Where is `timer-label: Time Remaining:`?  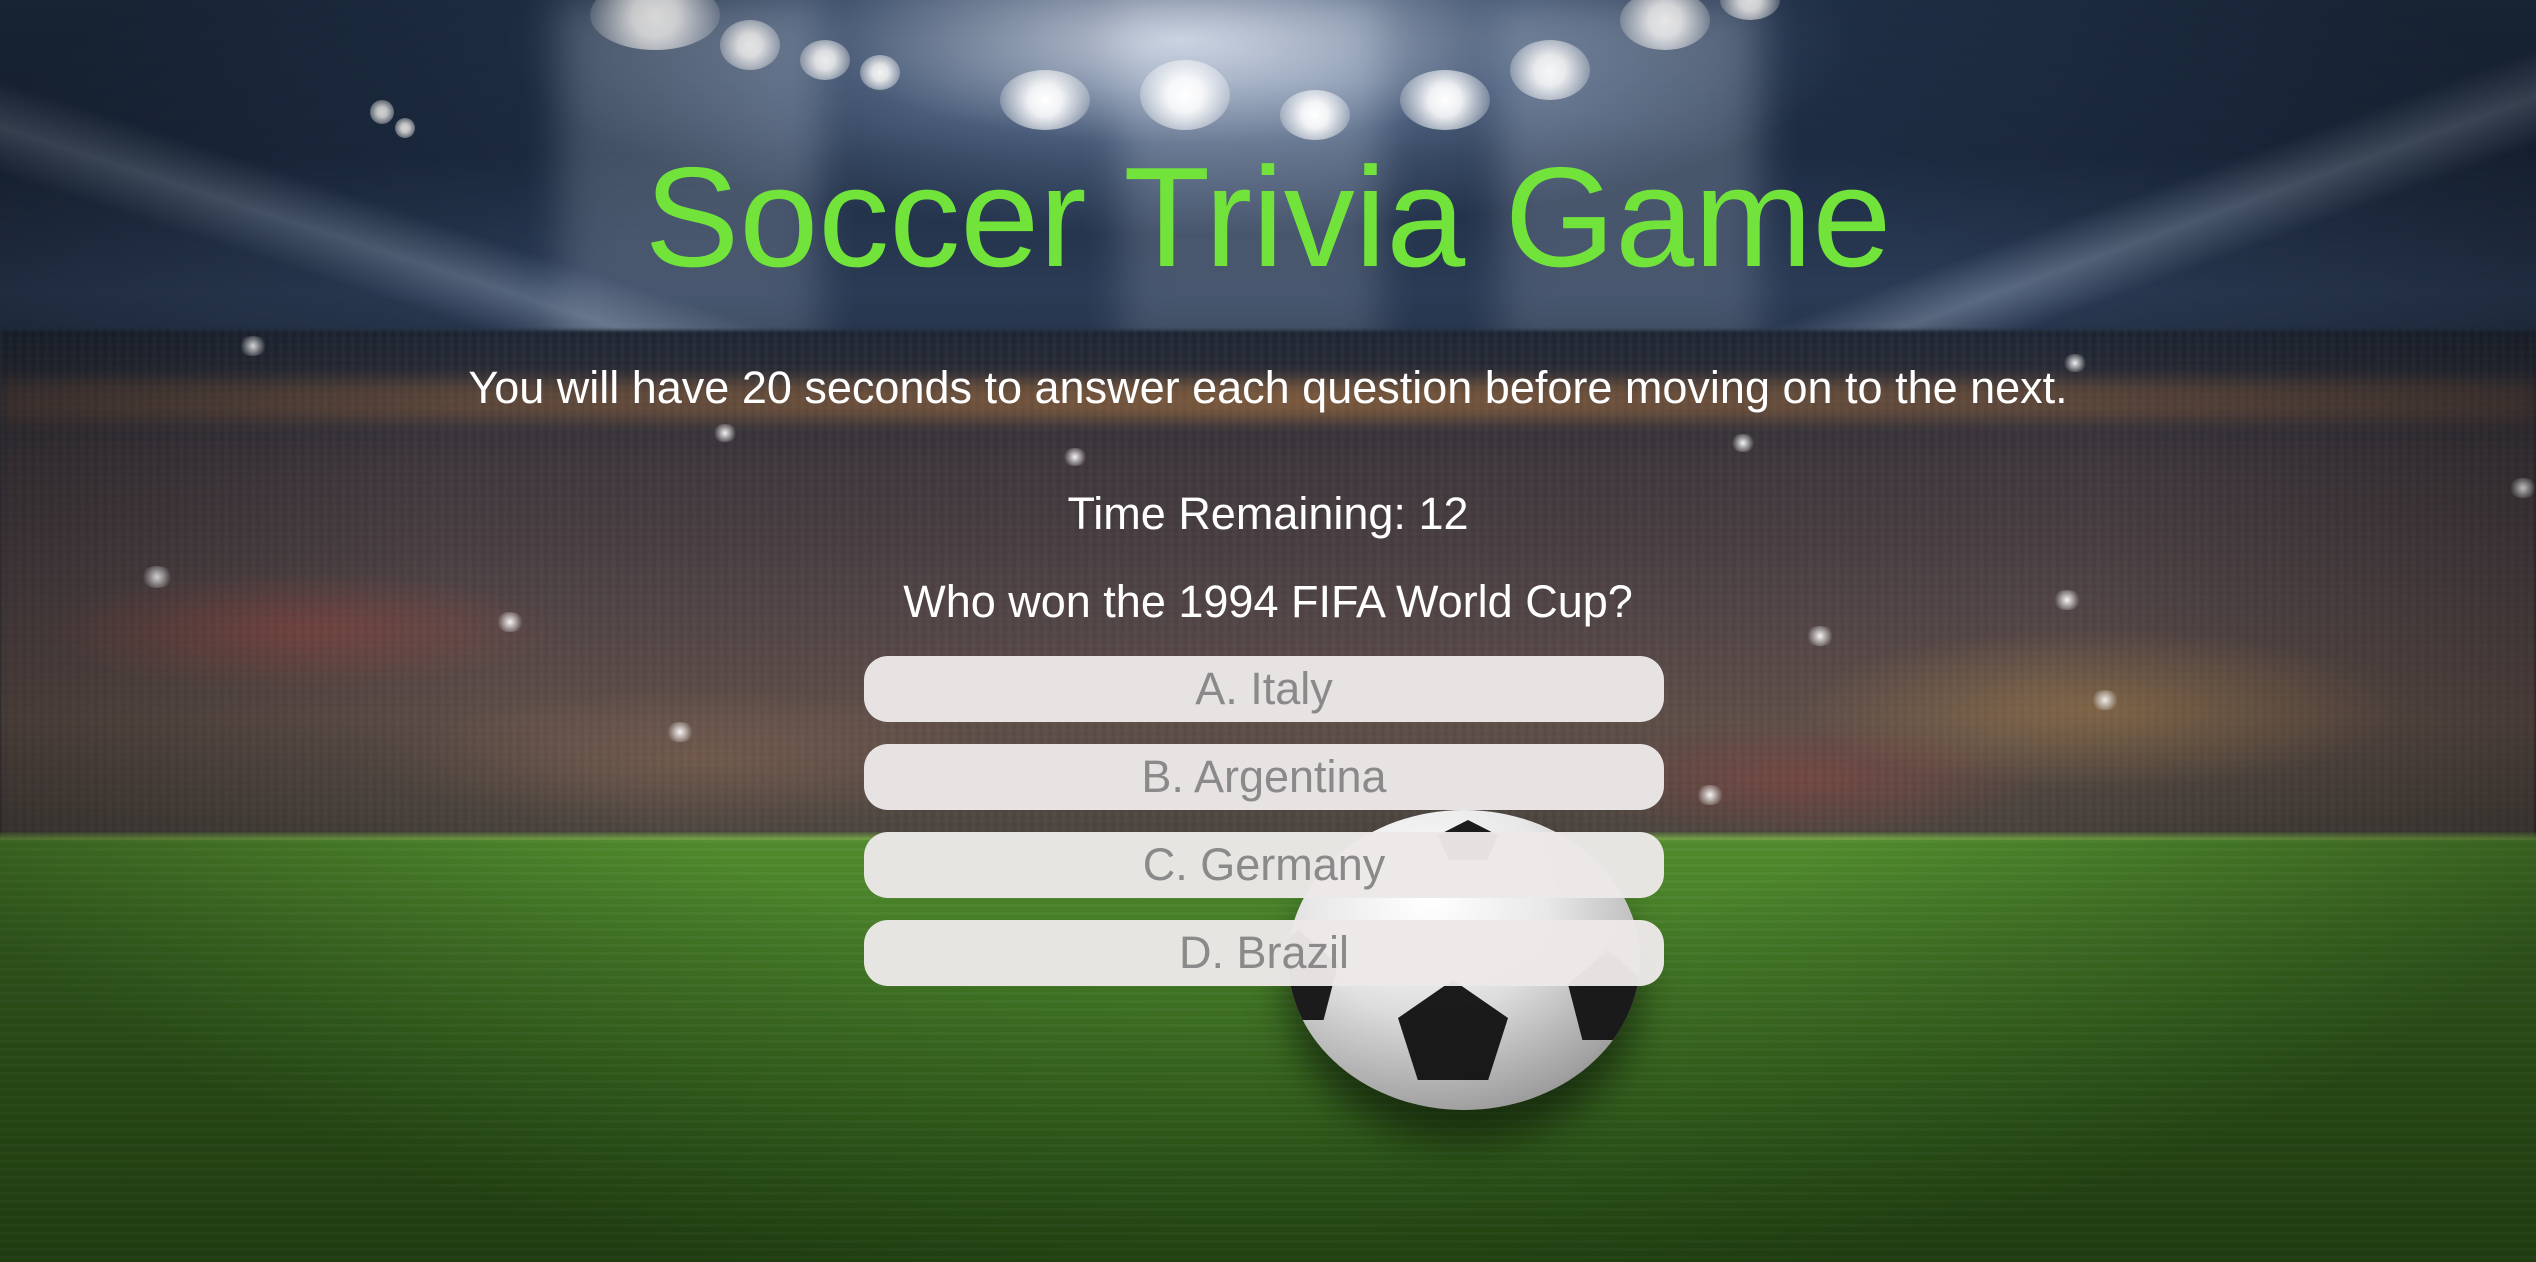
timer-label: Time Remaining: is located at coordinates (1236, 513).